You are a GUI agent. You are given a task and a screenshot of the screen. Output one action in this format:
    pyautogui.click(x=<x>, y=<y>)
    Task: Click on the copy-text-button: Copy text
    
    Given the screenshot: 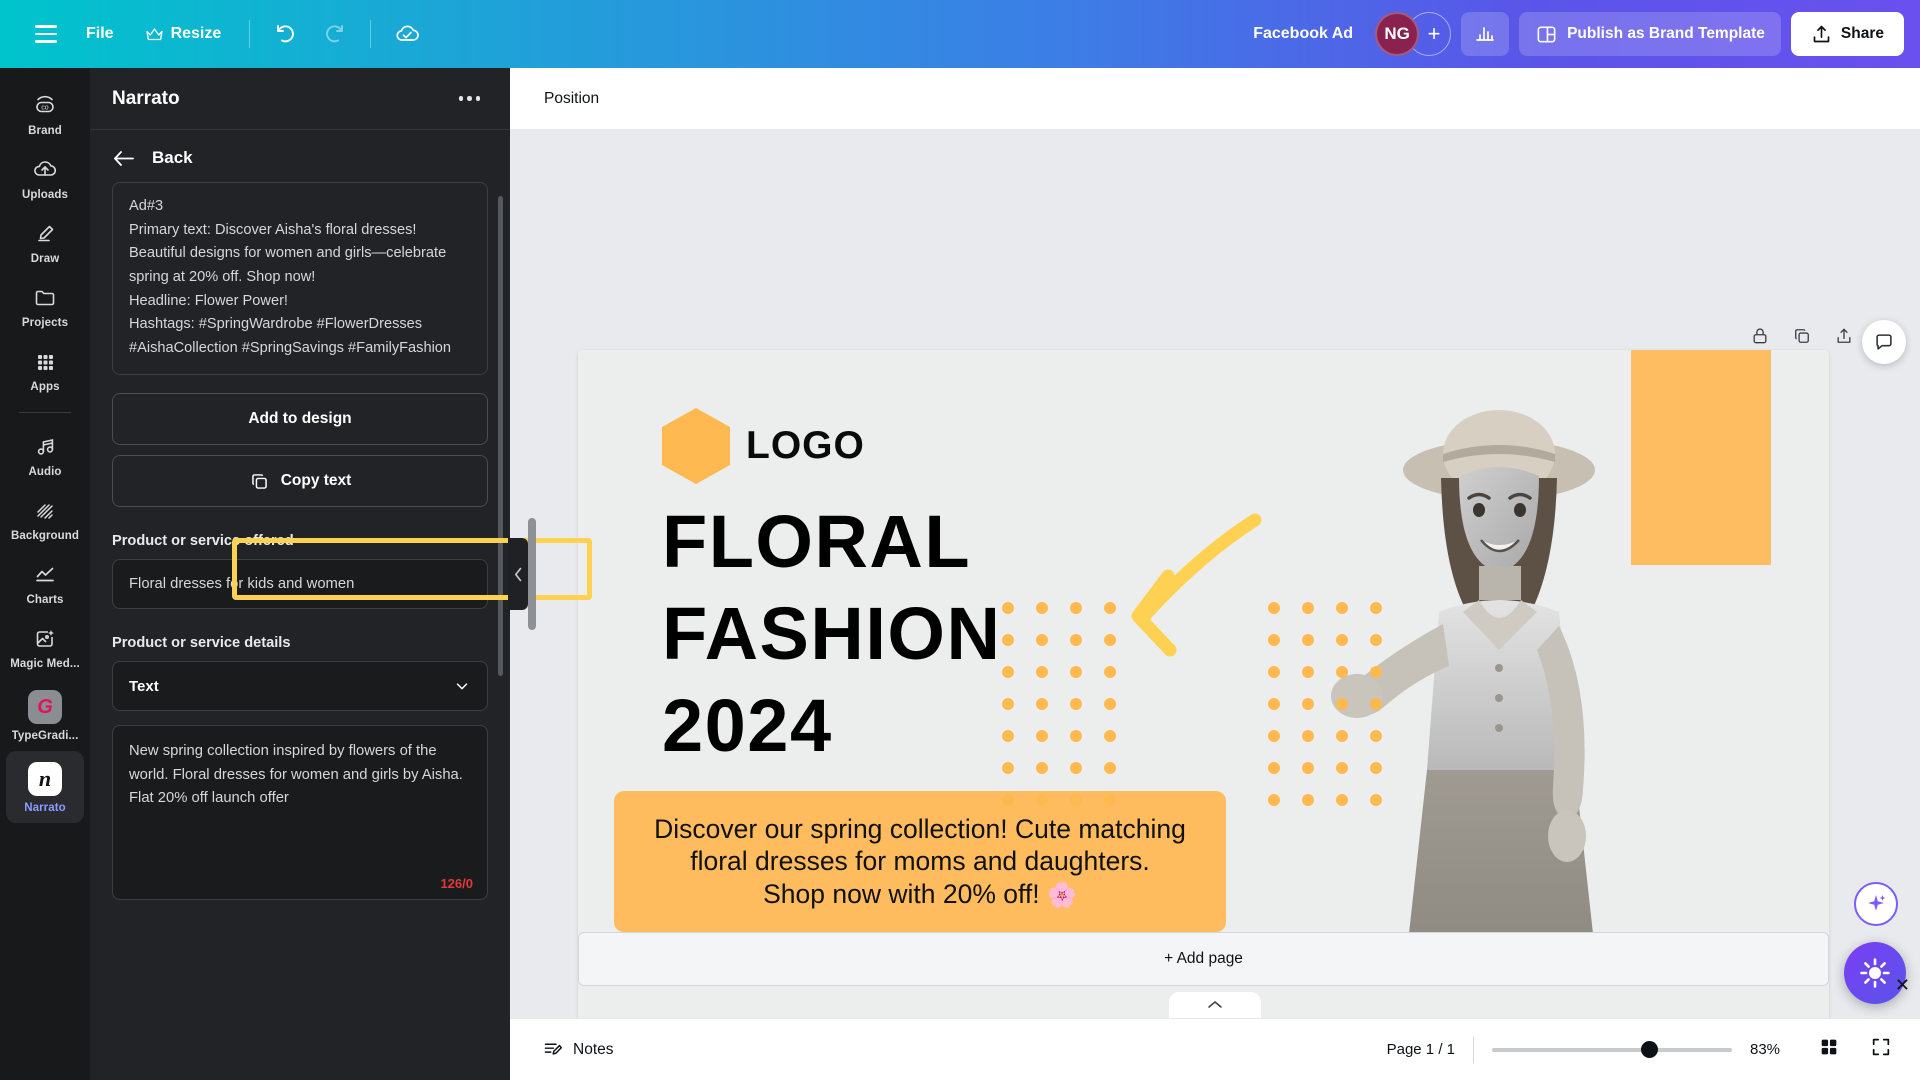 What is the action you would take?
    pyautogui.click(x=300, y=481)
    